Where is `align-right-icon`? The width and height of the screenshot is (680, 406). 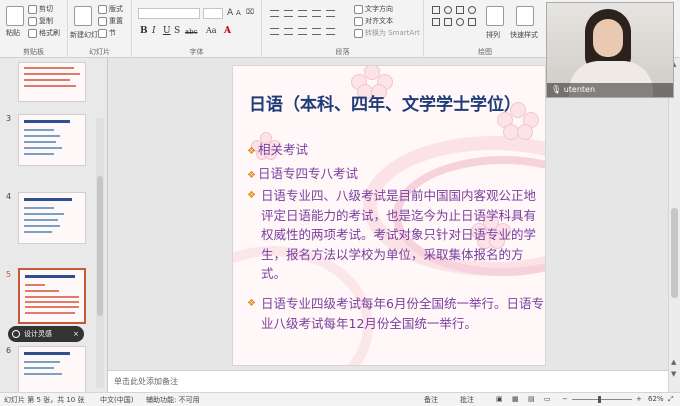 align-right-icon is located at coordinates (302, 31).